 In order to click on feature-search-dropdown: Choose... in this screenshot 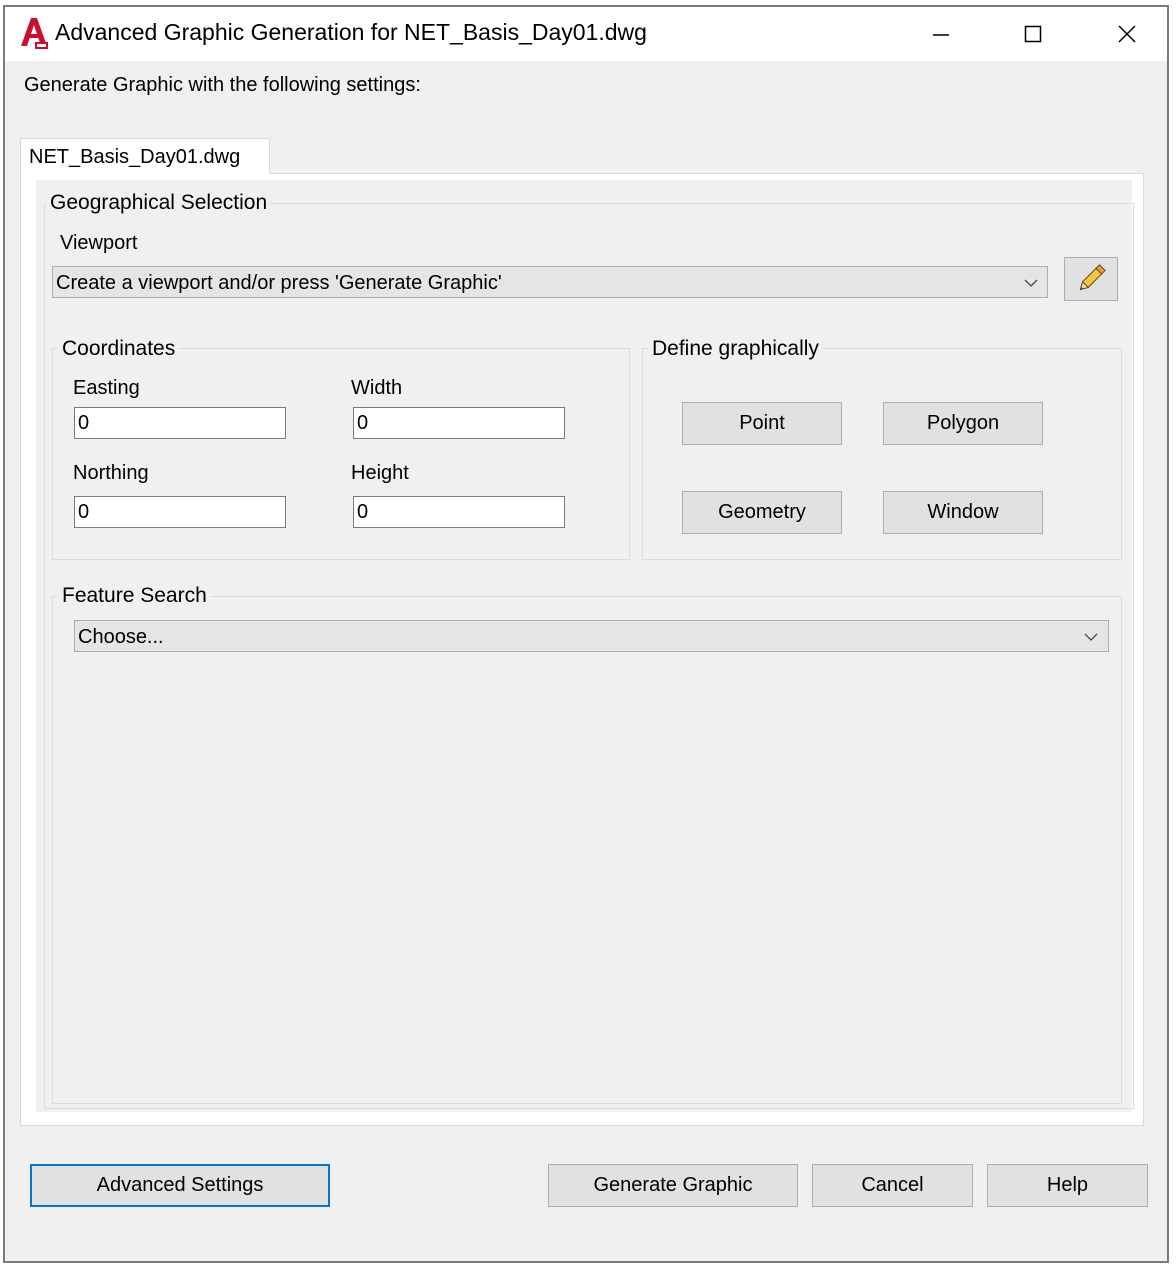, I will do `click(591, 636)`.